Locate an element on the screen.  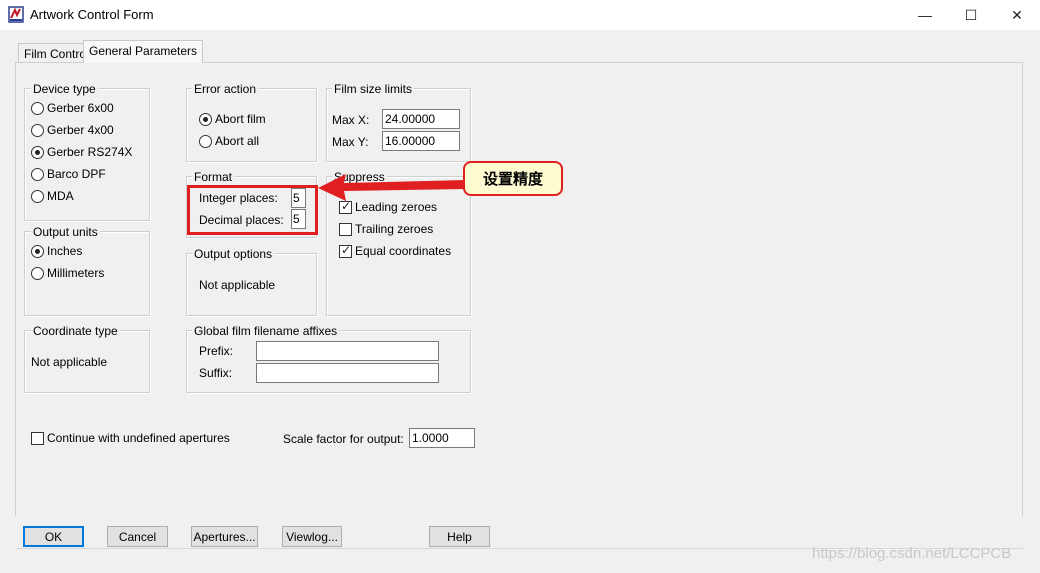
close-button: ✕ is located at coordinates (1017, 15).